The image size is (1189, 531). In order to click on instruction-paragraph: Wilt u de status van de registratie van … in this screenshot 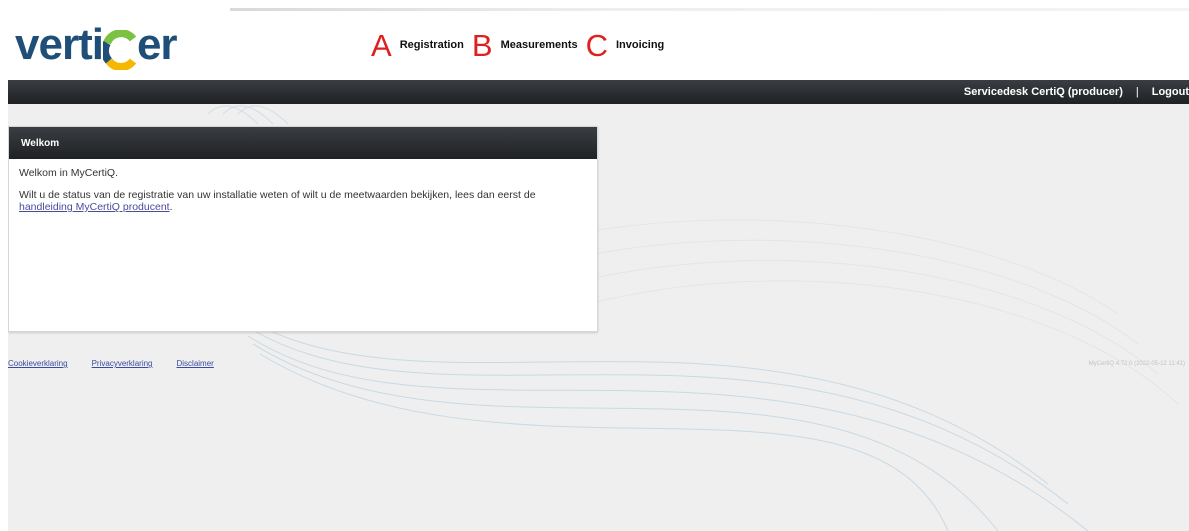, I will do `click(303, 201)`.